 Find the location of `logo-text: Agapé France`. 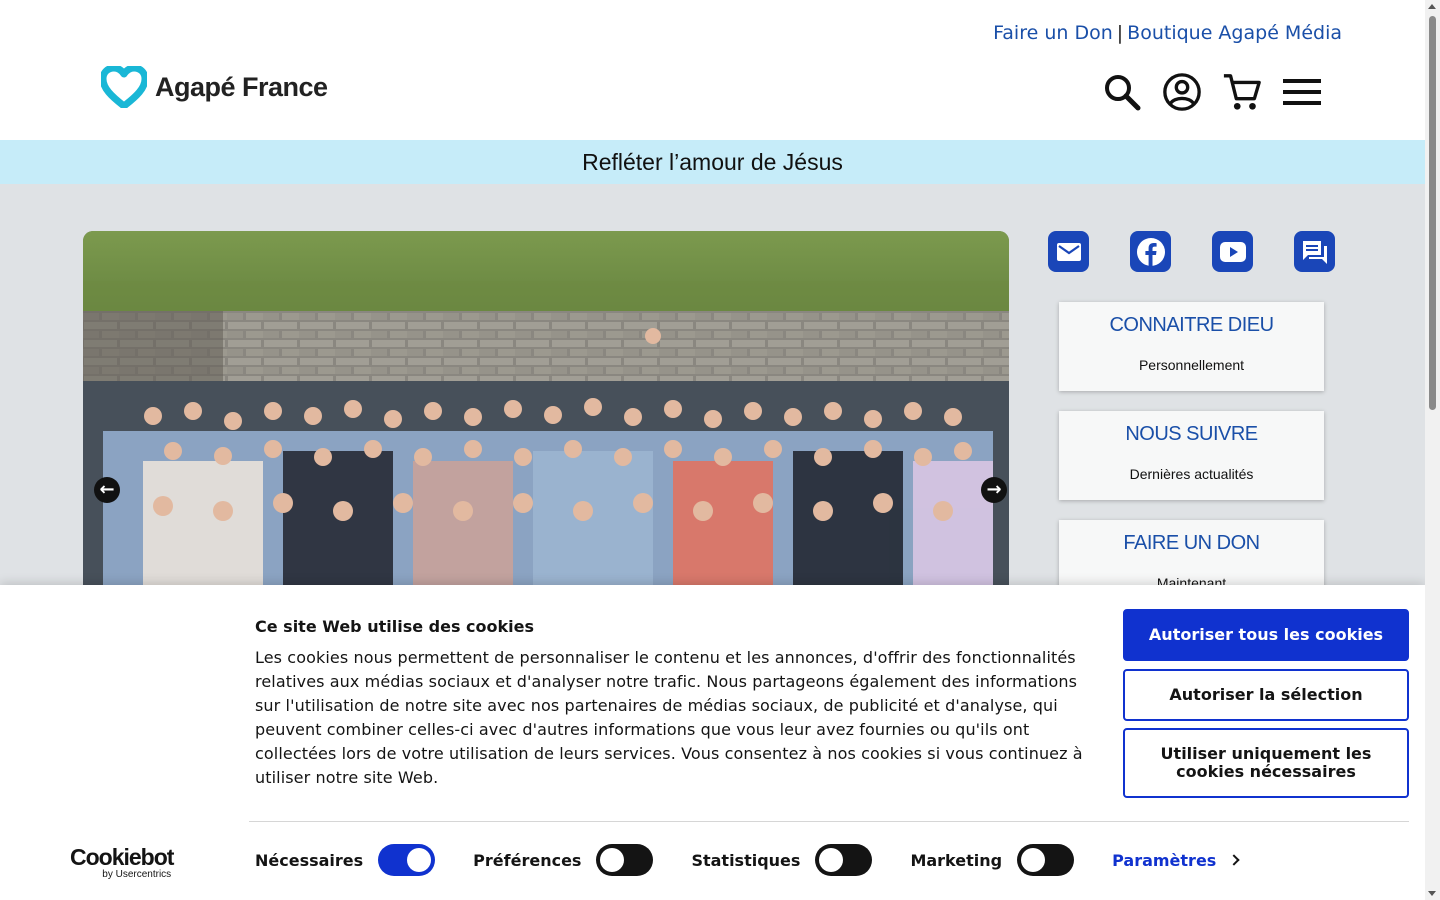

logo-text: Agapé France is located at coordinates (241, 86).